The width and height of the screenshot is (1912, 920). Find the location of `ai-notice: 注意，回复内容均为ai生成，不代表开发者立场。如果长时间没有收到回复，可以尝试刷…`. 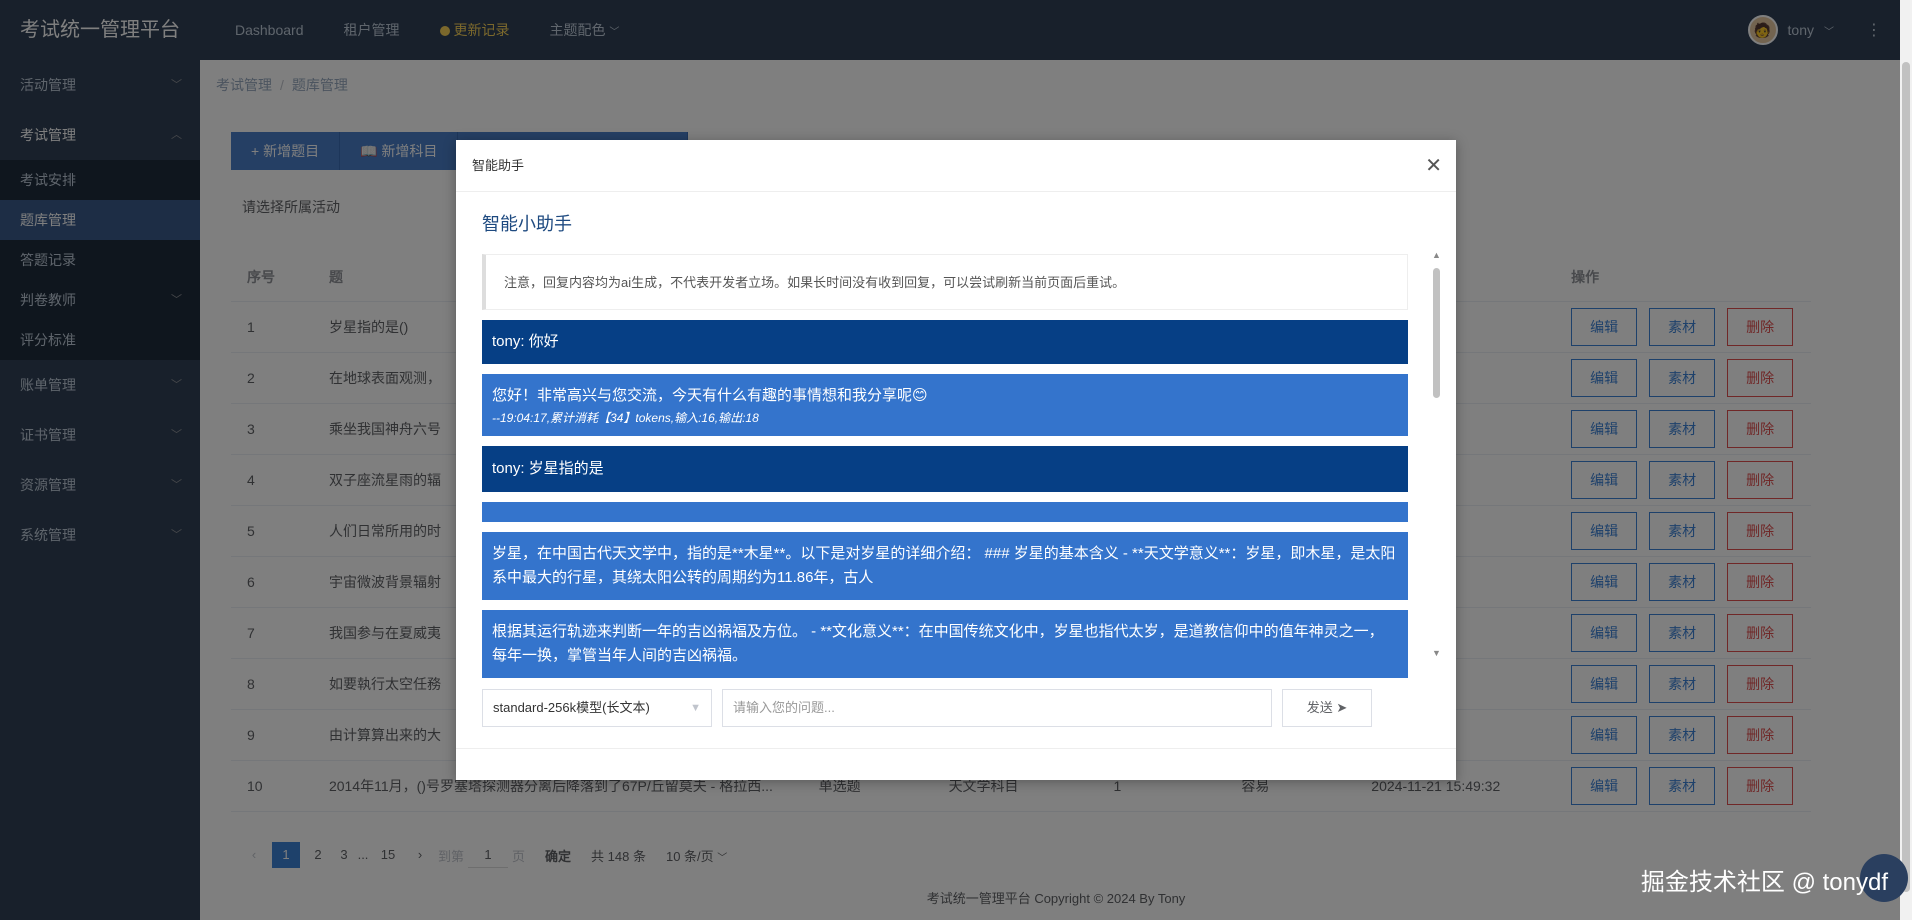

ai-notice: 注意，回复内容均为ai生成，不代表开发者立场。如果长时间没有收到回复，可以尝试刷… is located at coordinates (945, 282).